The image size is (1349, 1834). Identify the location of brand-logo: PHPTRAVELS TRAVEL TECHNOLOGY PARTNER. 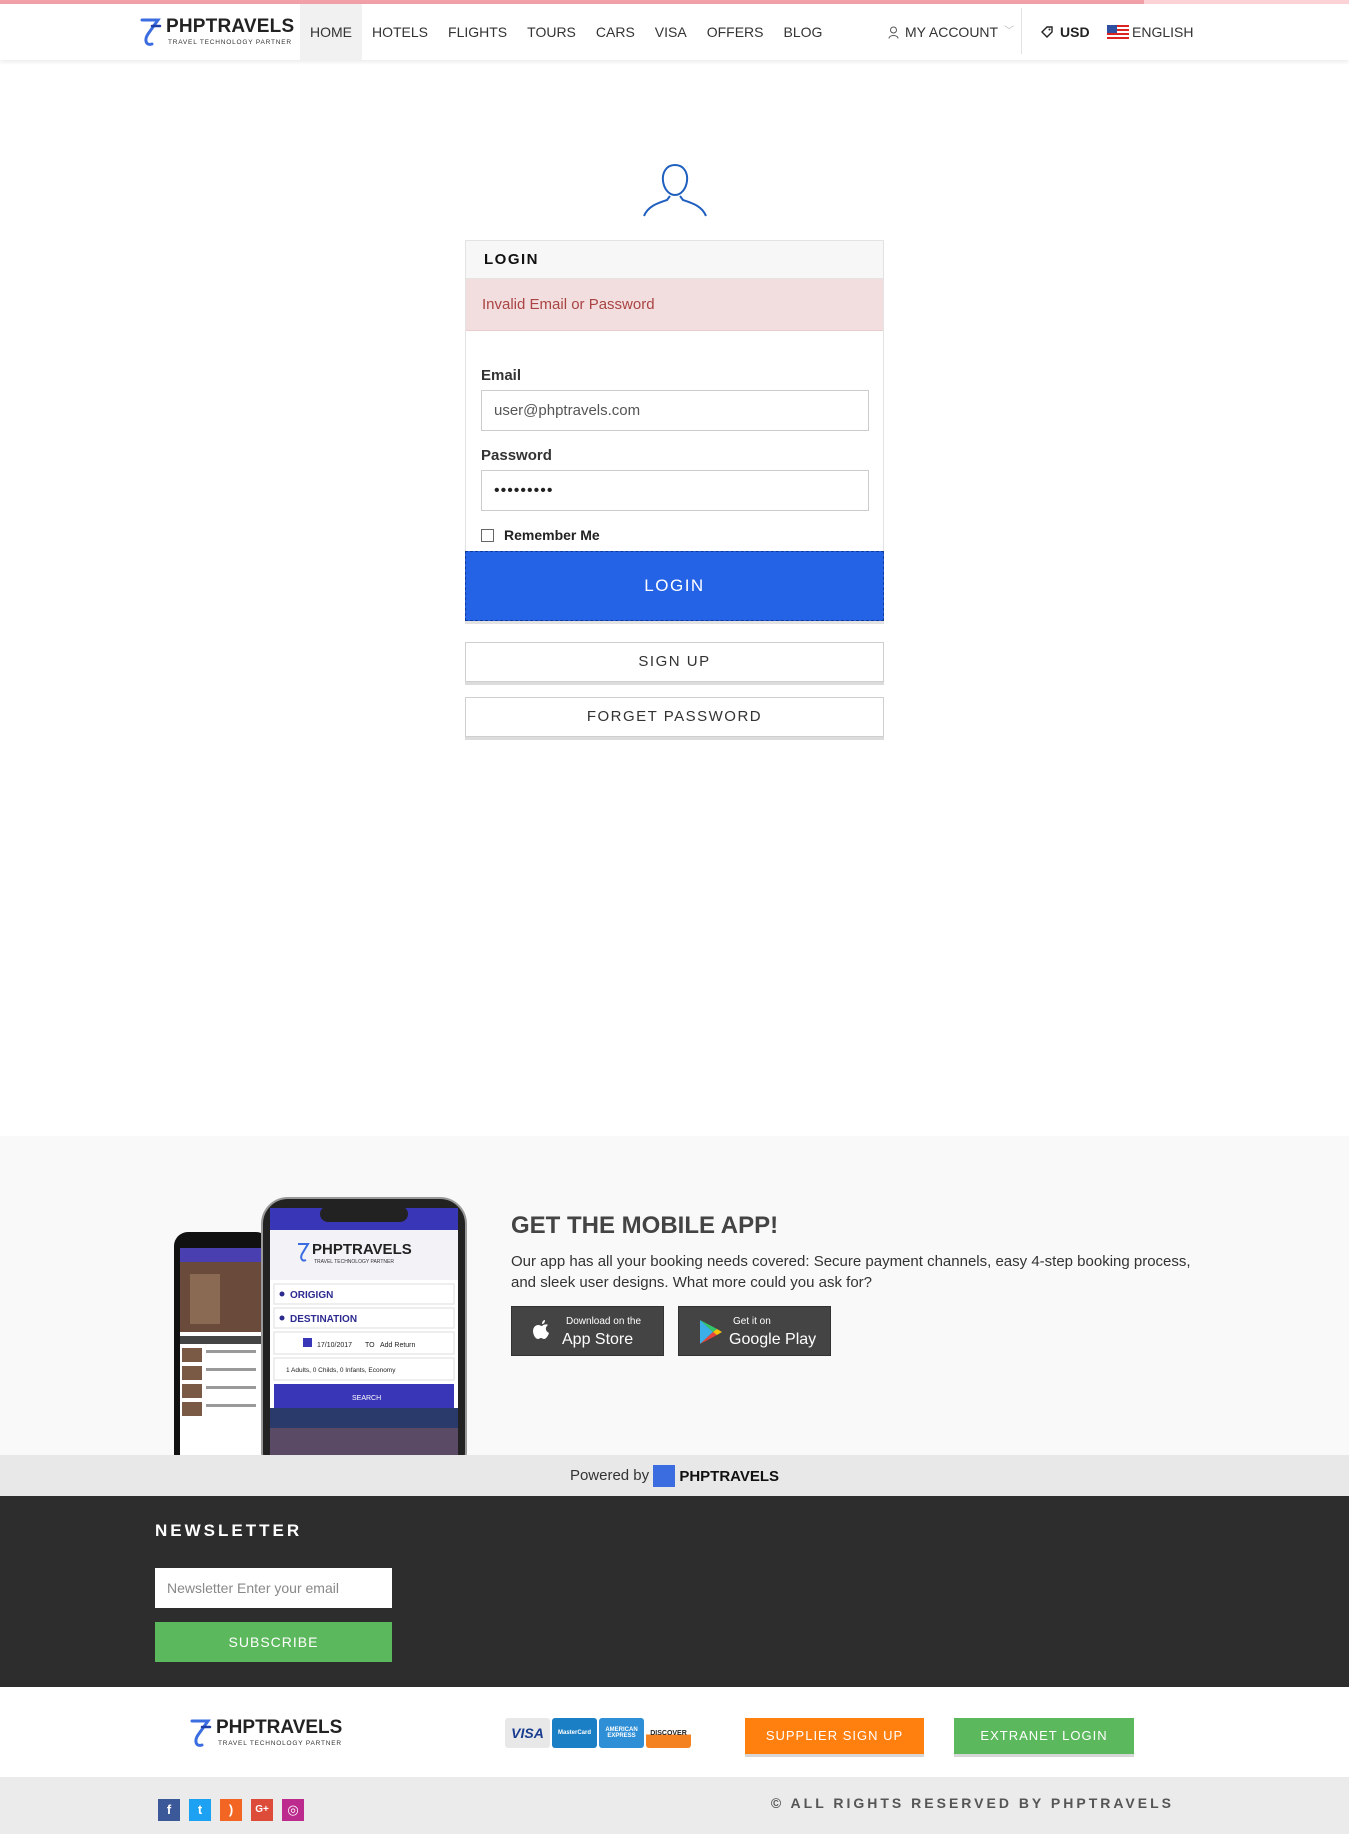
(216, 32).